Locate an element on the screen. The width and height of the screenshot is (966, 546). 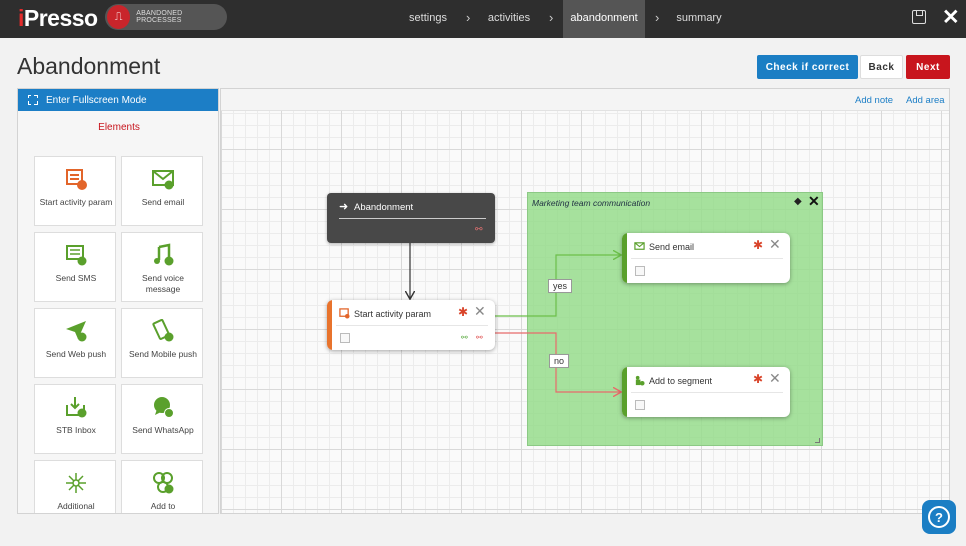
process-type-badge: ⎍ ABANDONED PROCESSES is located at coordinates (166, 17).